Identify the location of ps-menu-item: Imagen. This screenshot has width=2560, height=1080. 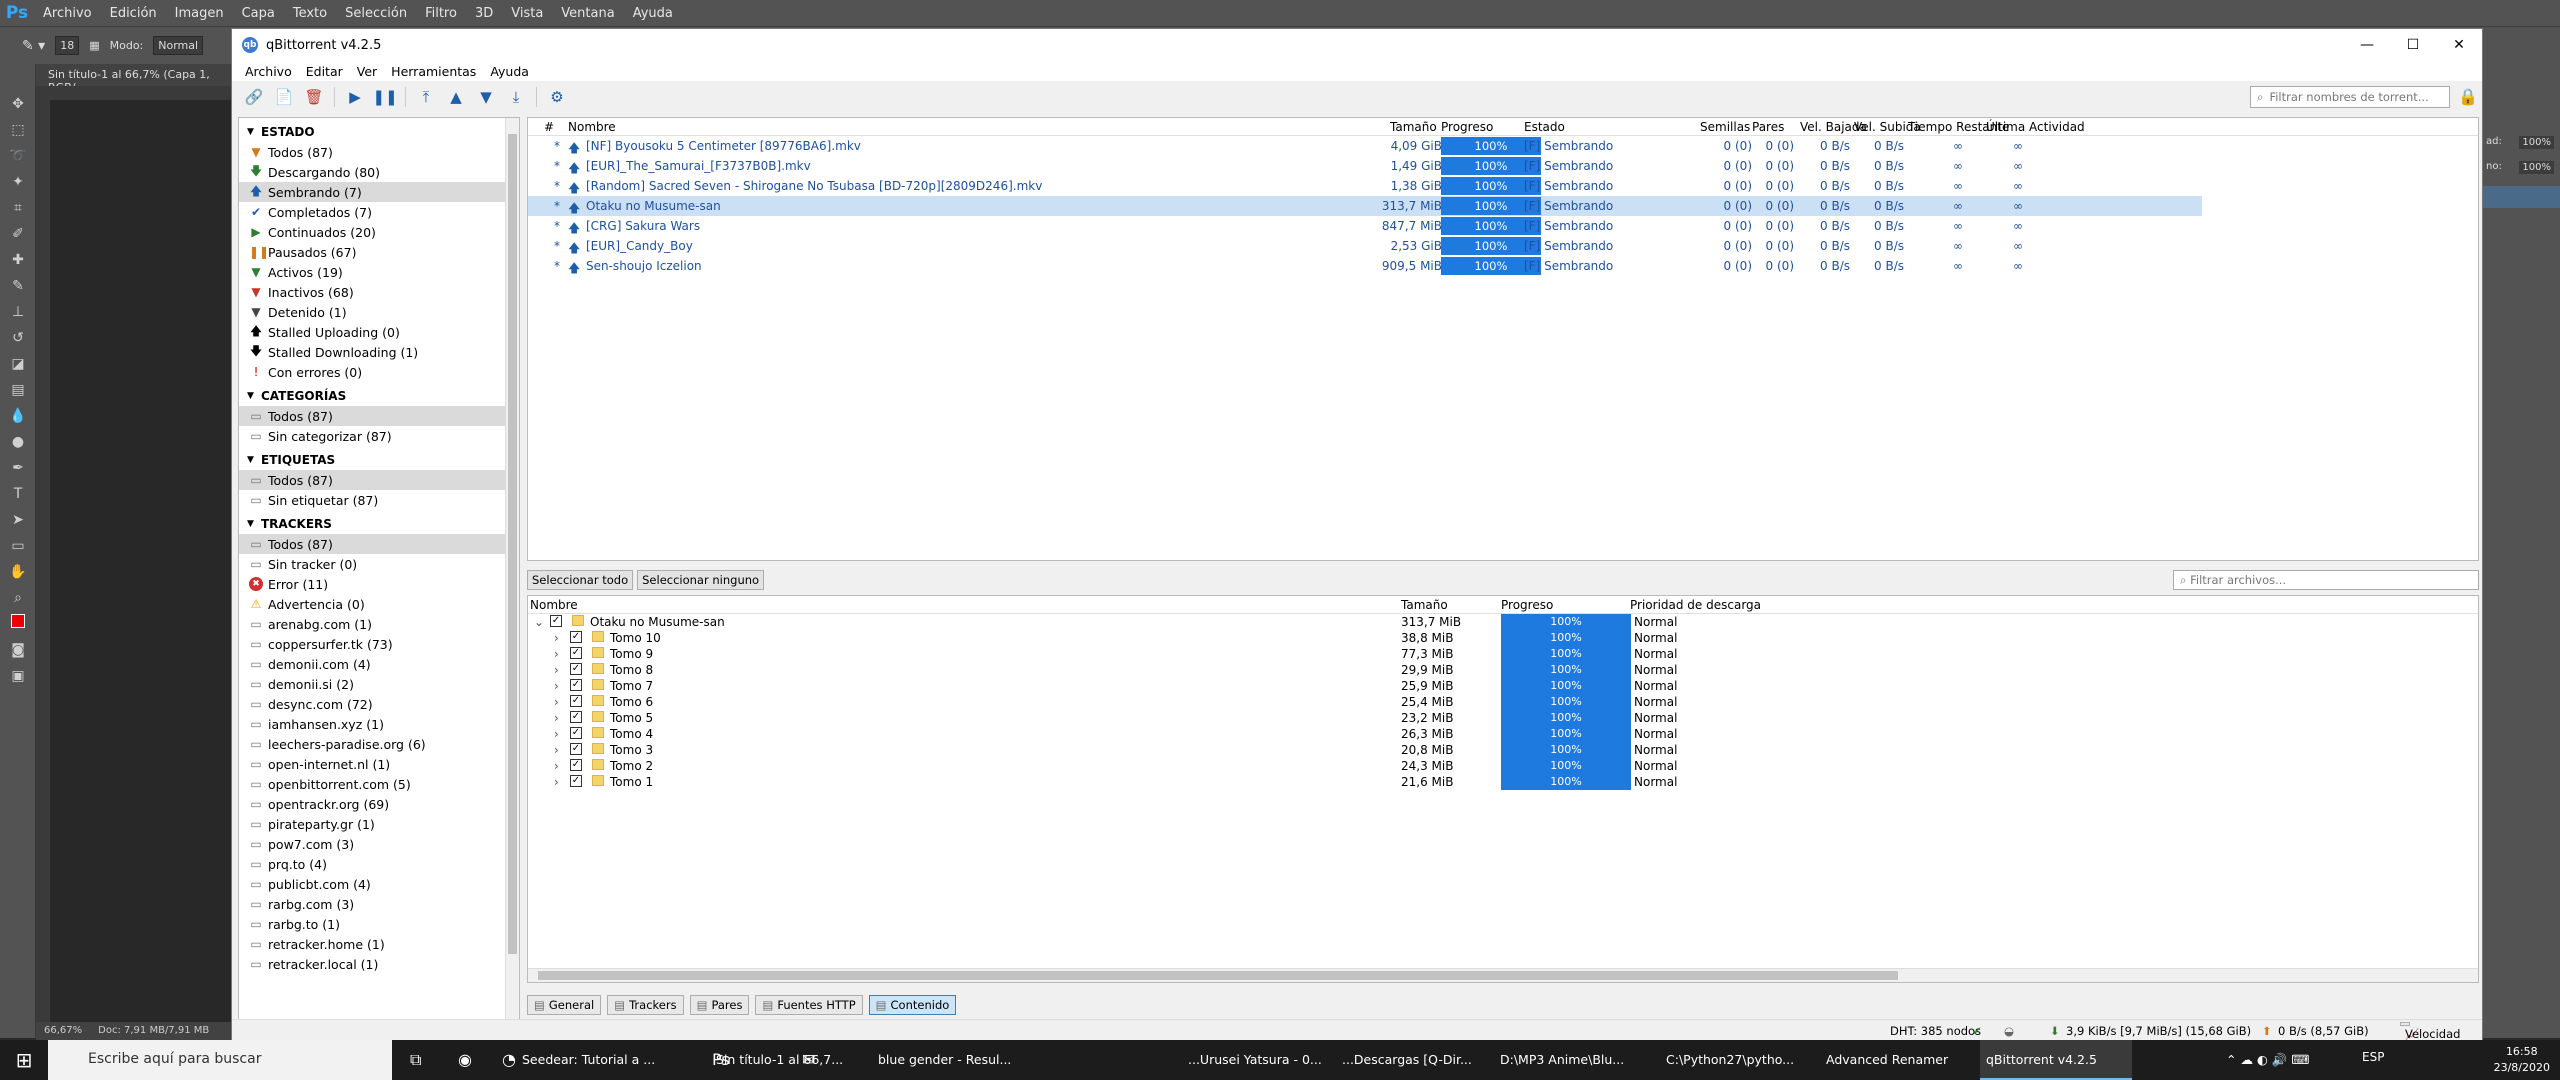
(199, 13).